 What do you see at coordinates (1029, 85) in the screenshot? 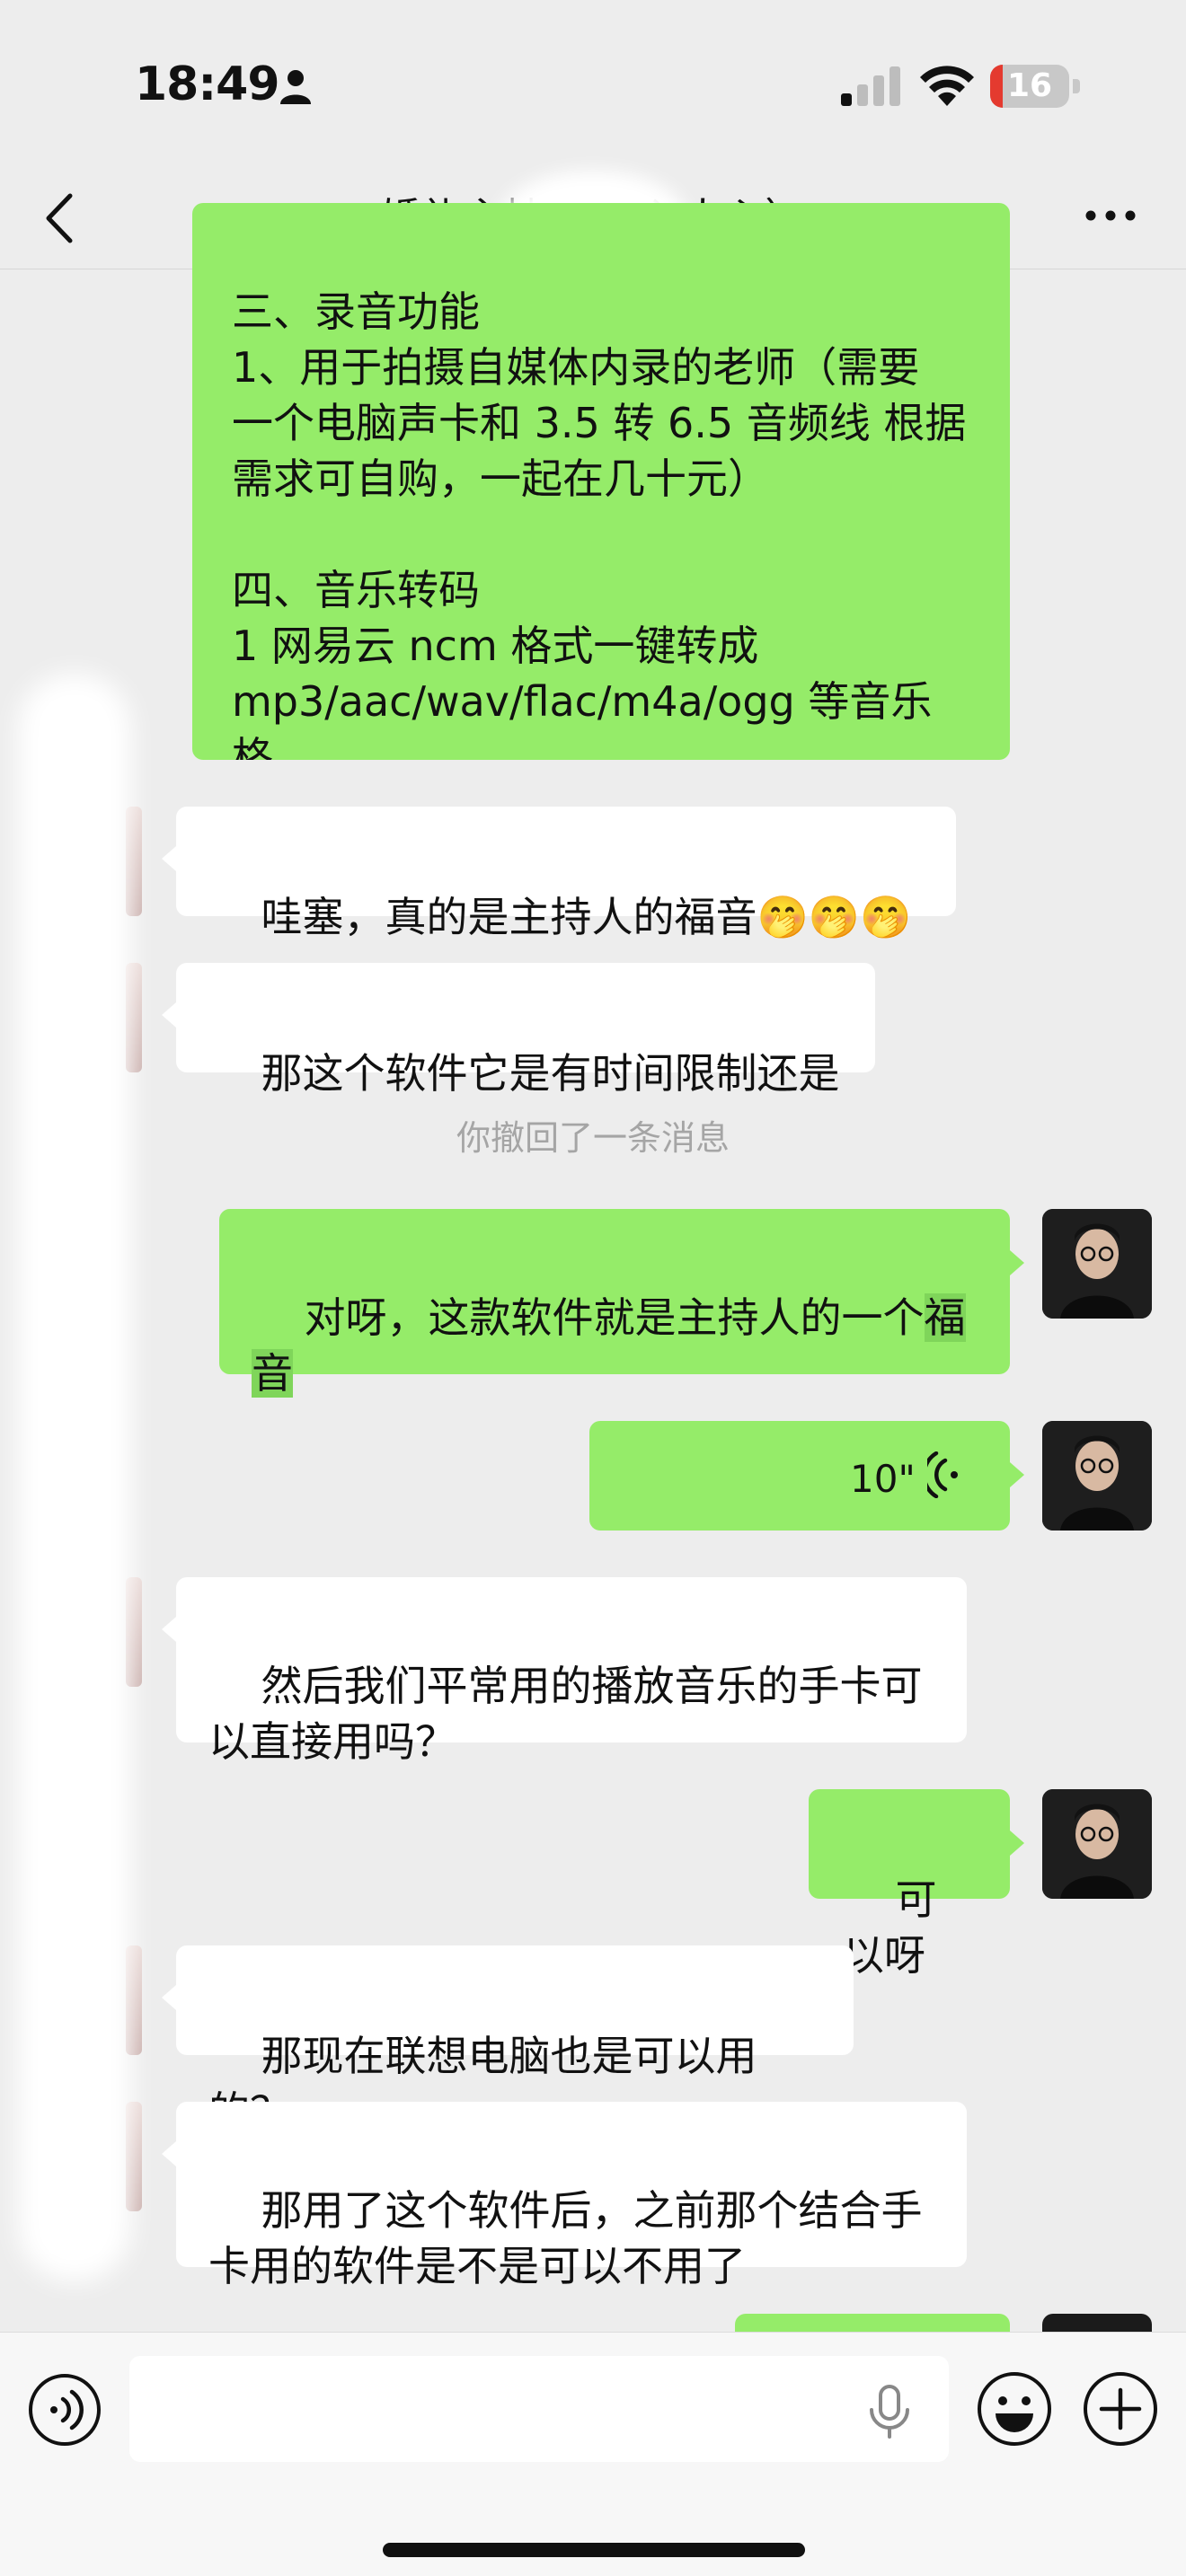
I see `battery-level: 16` at bounding box center [1029, 85].